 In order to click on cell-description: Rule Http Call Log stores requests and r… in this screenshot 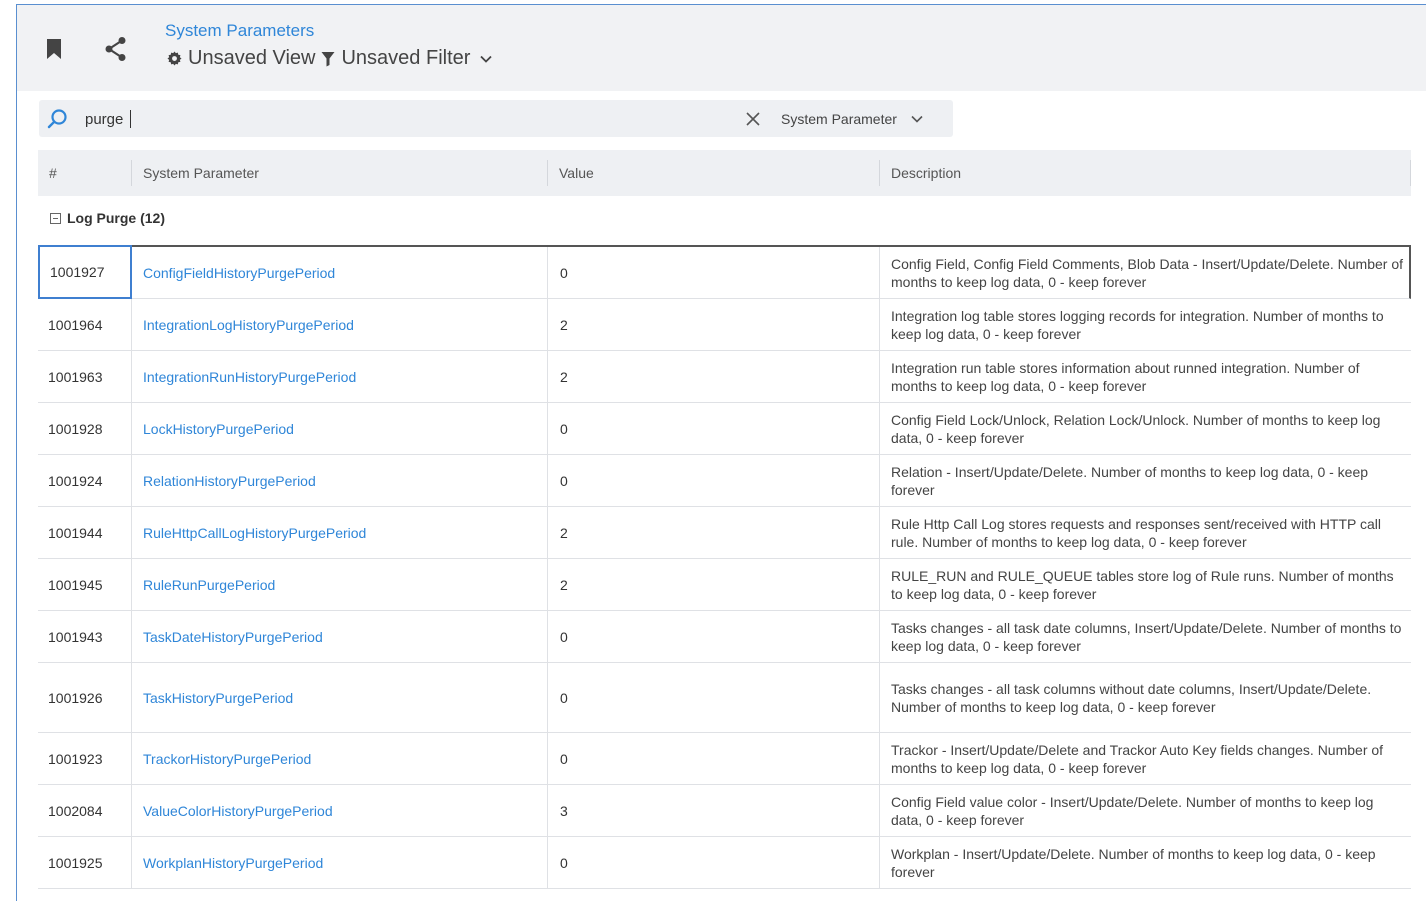, I will do `click(1145, 532)`.